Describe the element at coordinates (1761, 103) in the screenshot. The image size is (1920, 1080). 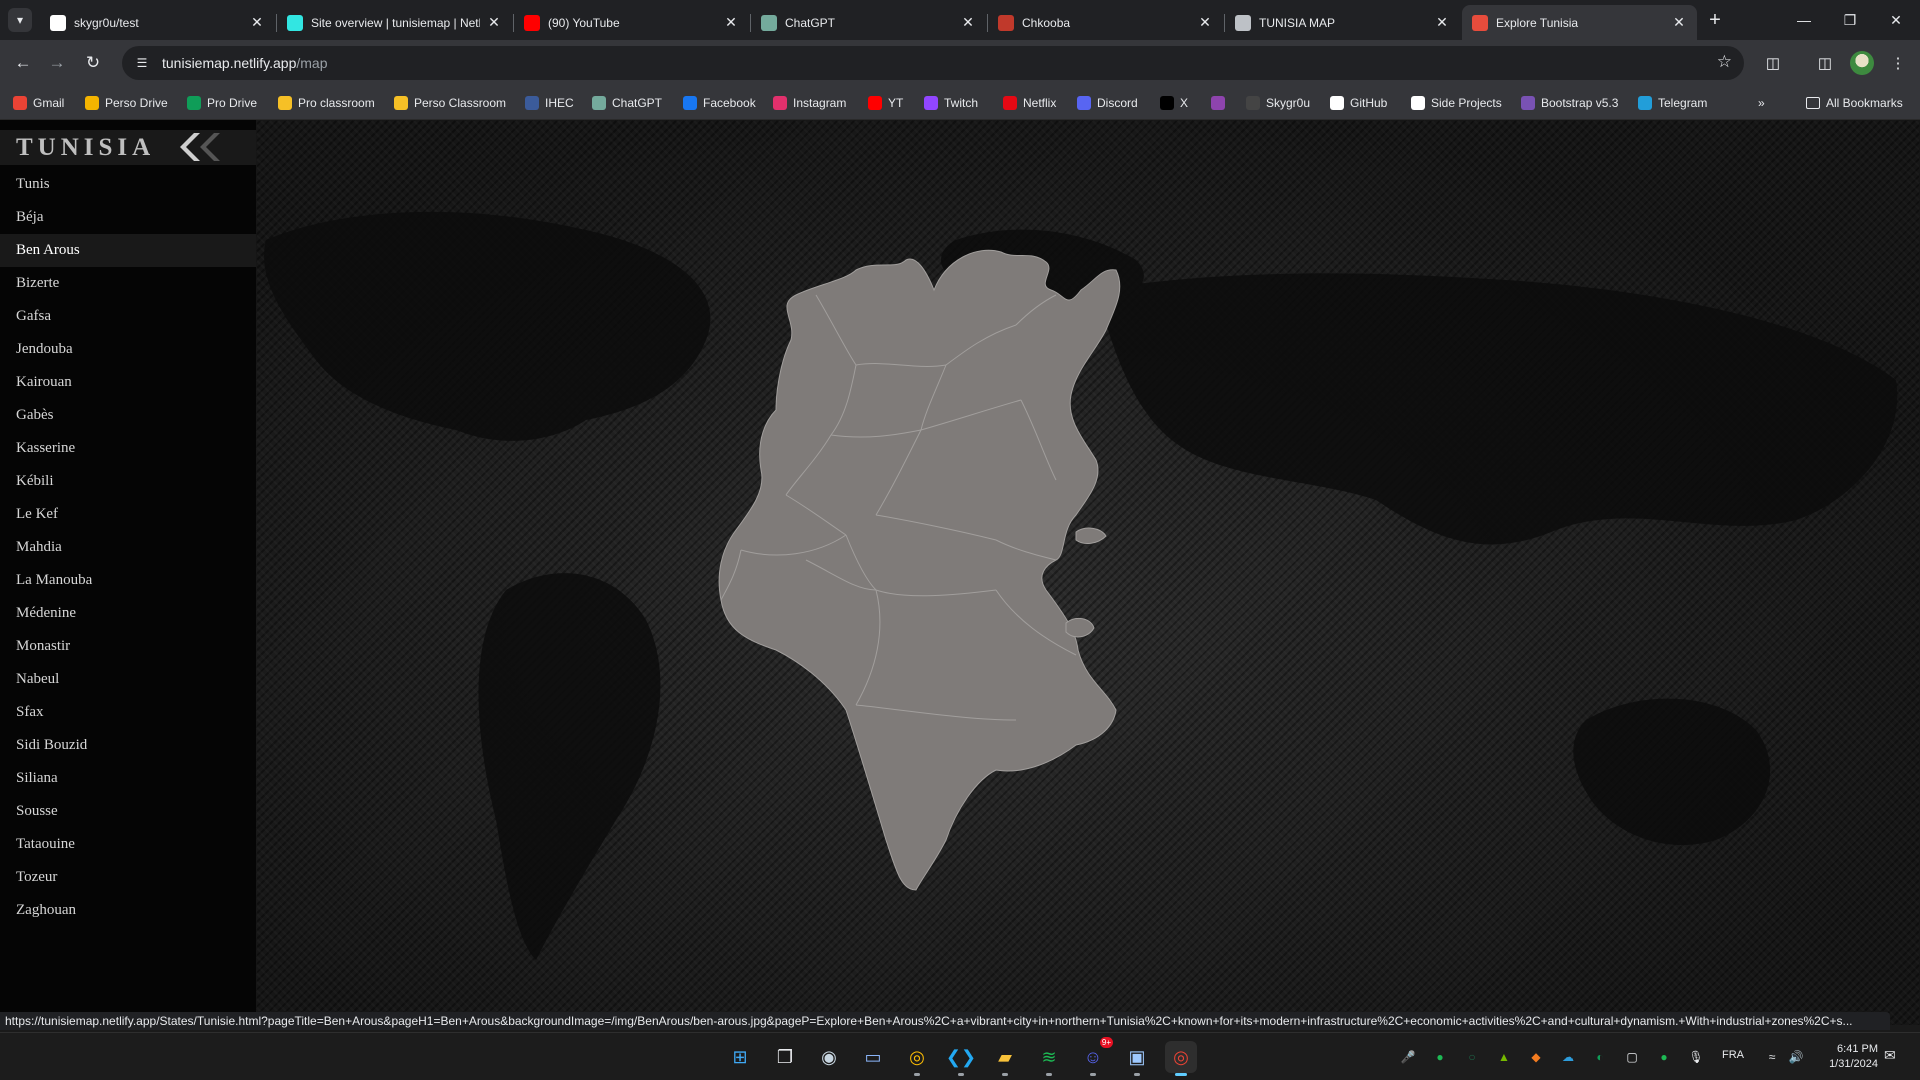
I see `more-bookmarks-button: »` at that location.